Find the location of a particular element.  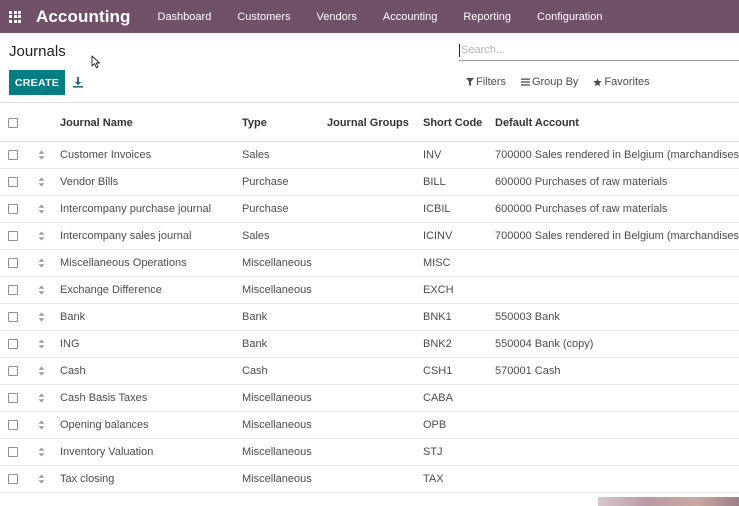

search-input is located at coordinates (591, 50).